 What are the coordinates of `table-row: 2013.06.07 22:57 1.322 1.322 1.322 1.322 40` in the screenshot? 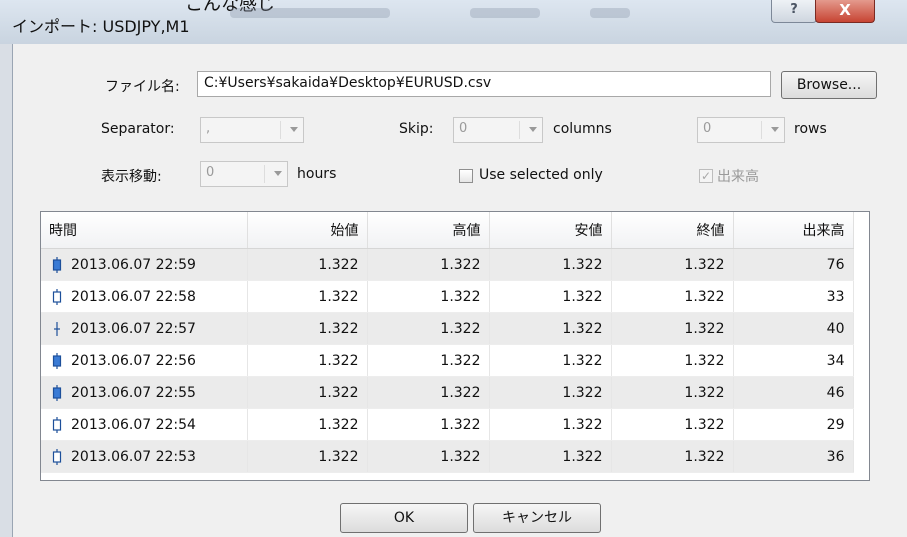 It's located at (447, 328).